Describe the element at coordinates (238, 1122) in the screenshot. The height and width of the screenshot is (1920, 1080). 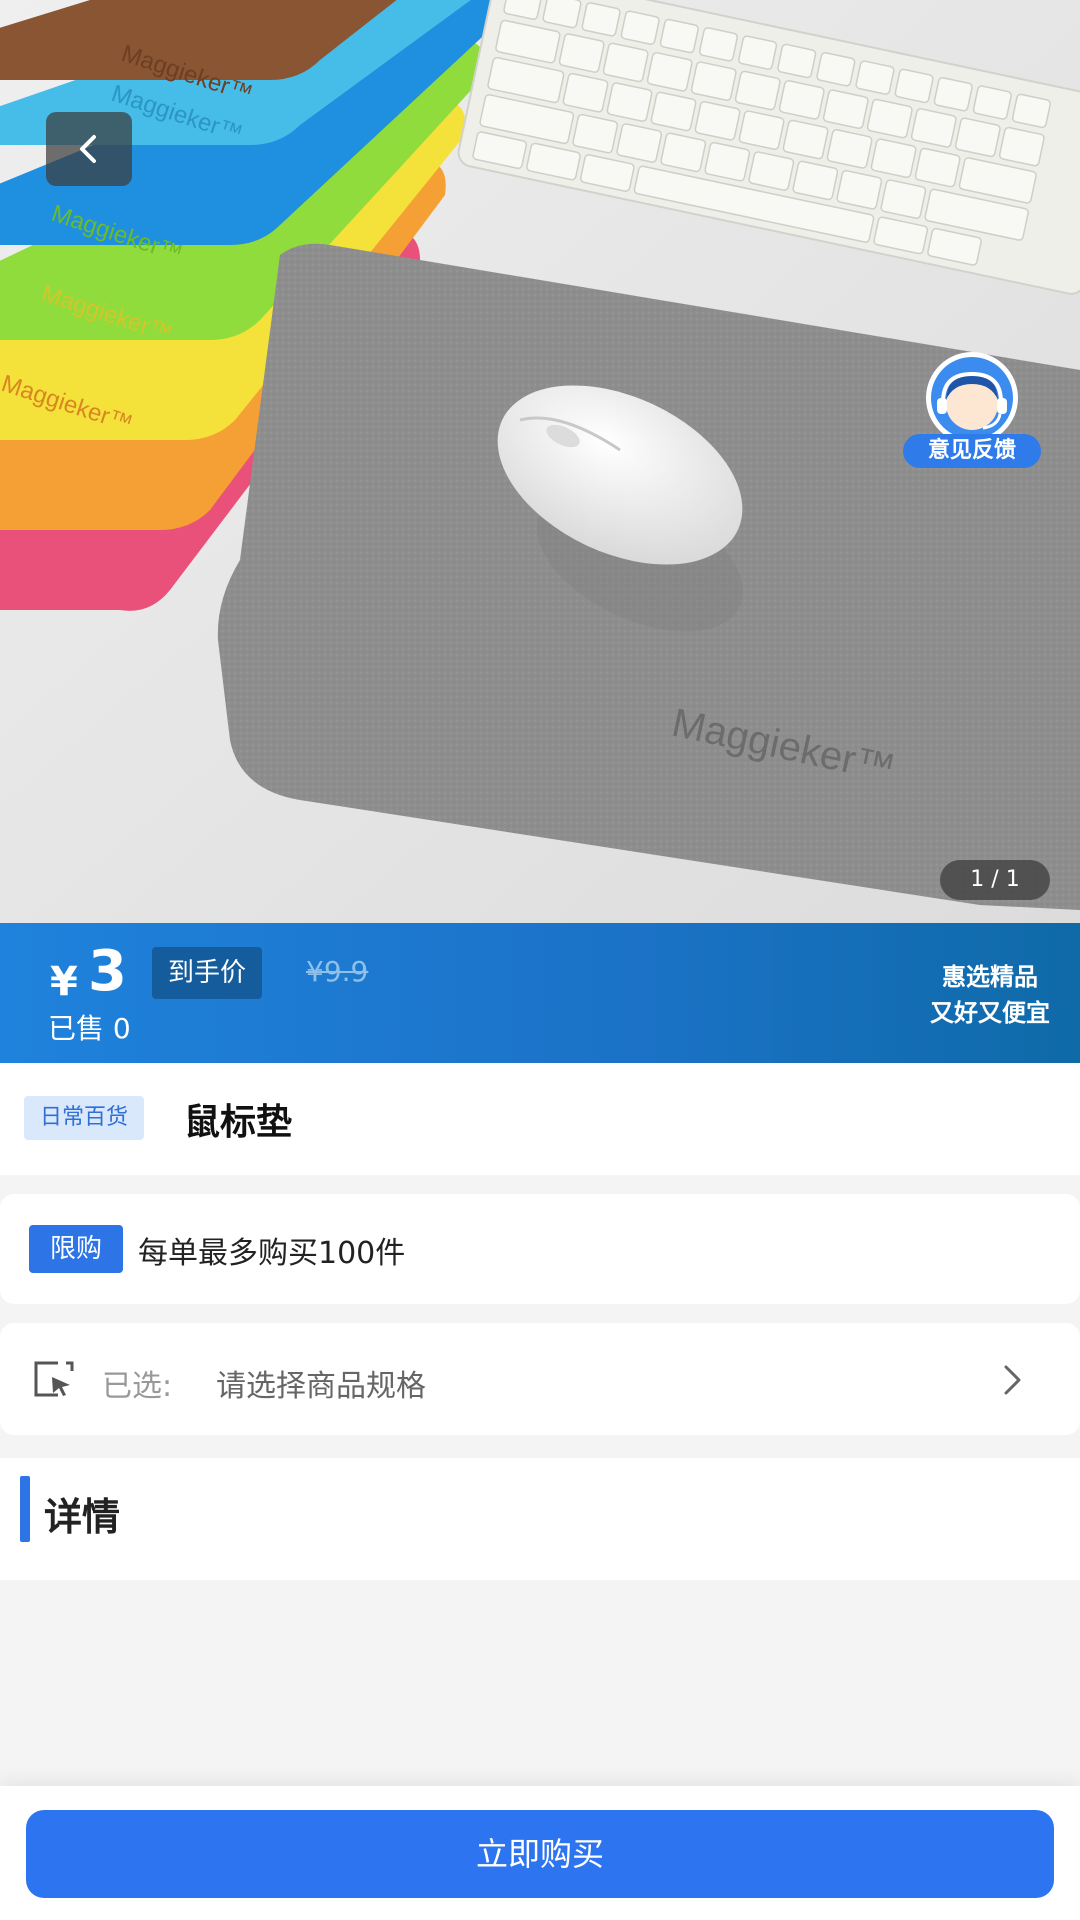
I see `product-name: 鼠标垫` at that location.